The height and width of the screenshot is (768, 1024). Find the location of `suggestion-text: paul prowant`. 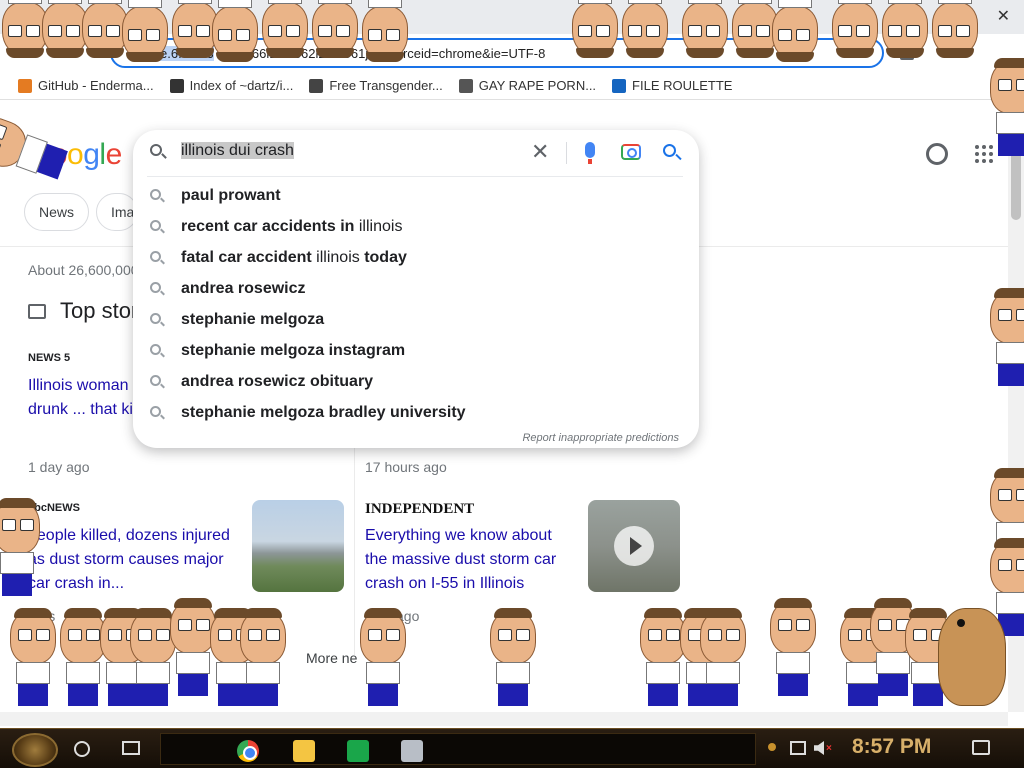

suggestion-text: paul prowant is located at coordinates (231, 196).